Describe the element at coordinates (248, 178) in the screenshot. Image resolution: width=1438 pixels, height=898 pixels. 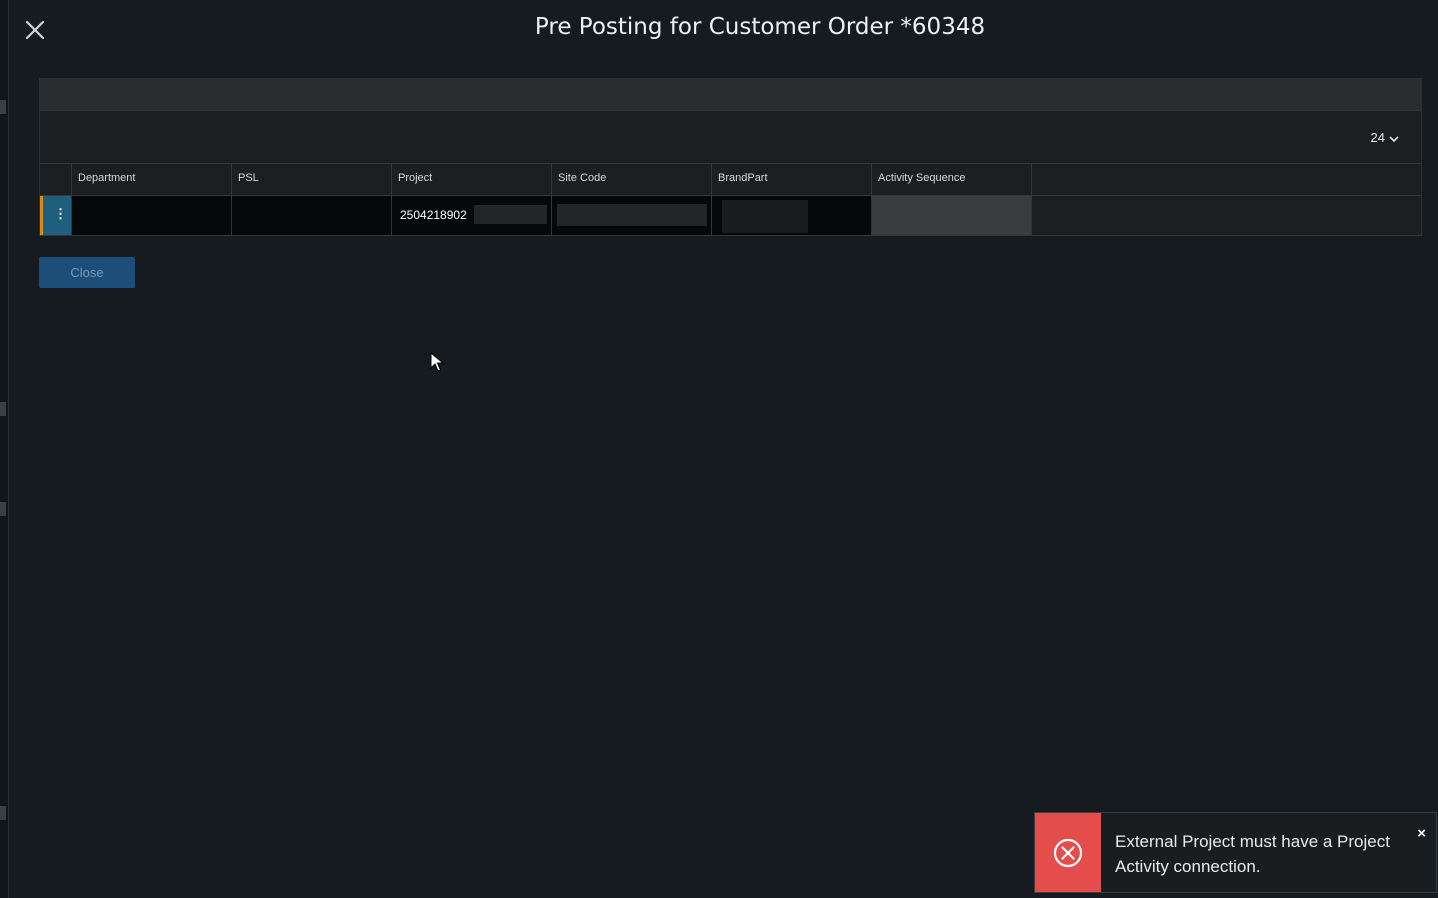
I see `column-header-label: PSL` at that location.